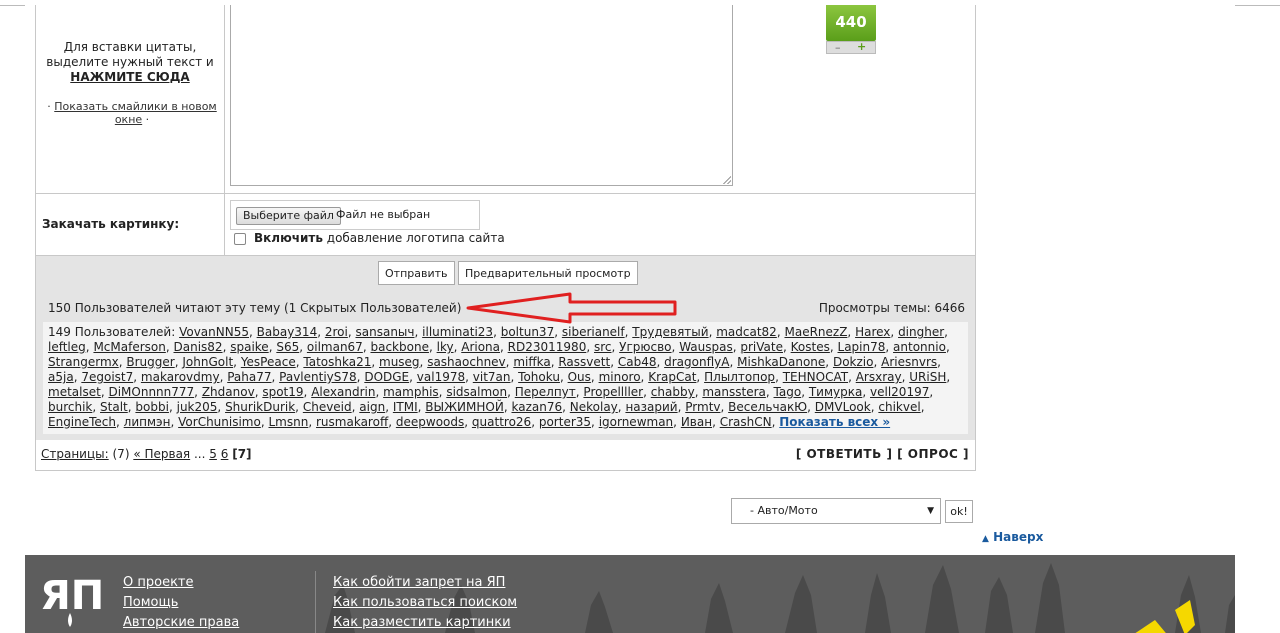 Image resolution: width=1280 pixels, height=633 pixels. Describe the element at coordinates (445, 347) in the screenshot. I see `user-link: lky` at that location.